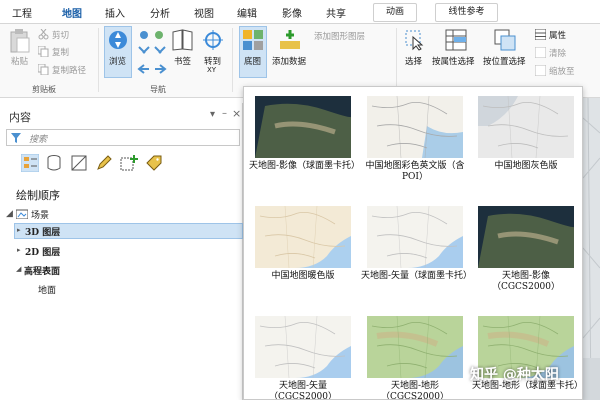 This screenshot has height=400, width=600. I want to click on clipboard-group-label: 剪贴板, so click(44, 89).